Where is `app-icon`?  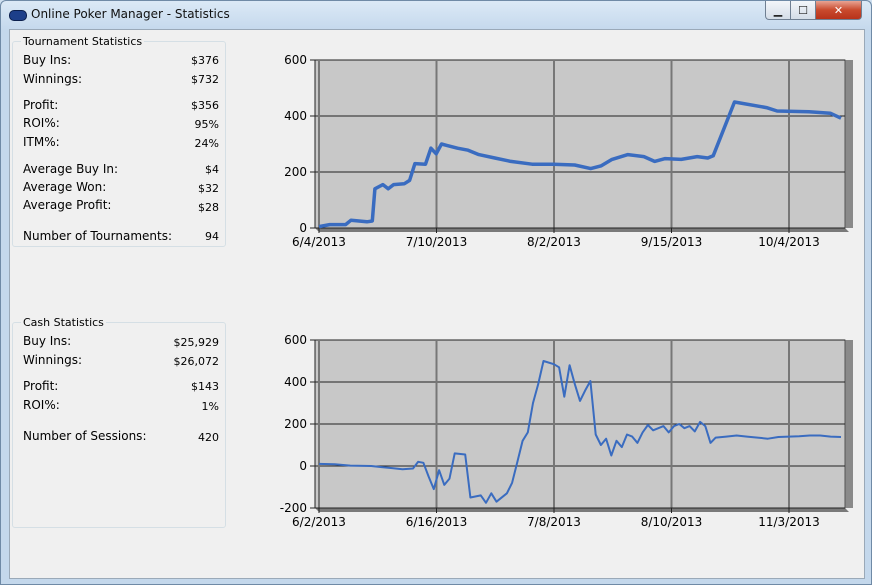 app-icon is located at coordinates (18, 15).